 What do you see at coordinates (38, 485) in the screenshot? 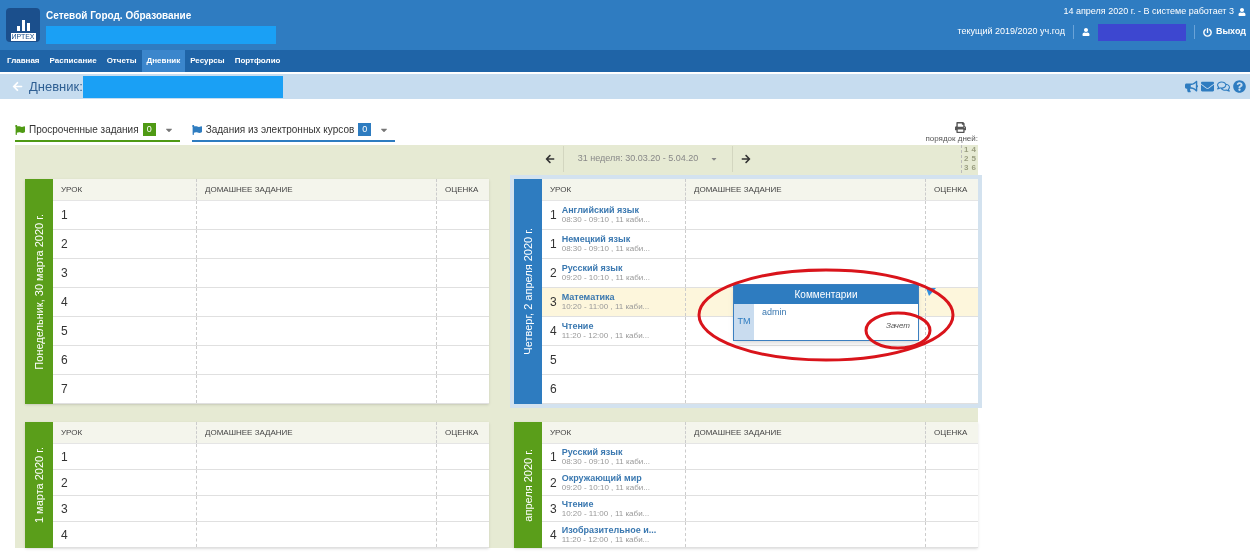
I see `day-label: 1 марта 2020 г.` at bounding box center [38, 485].